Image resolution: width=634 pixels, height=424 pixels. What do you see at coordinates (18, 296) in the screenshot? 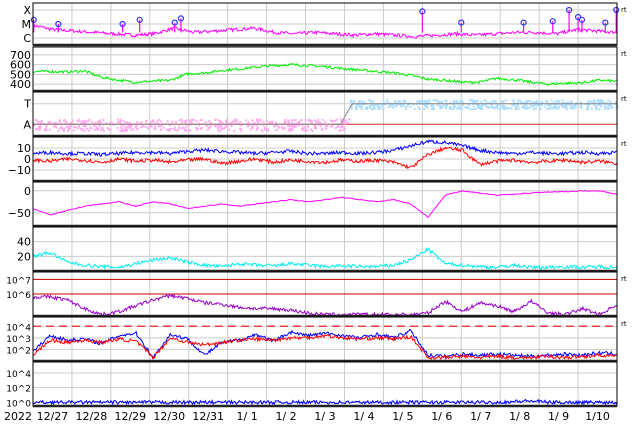
I see `y-tick-label: 10^6` at bounding box center [18, 296].